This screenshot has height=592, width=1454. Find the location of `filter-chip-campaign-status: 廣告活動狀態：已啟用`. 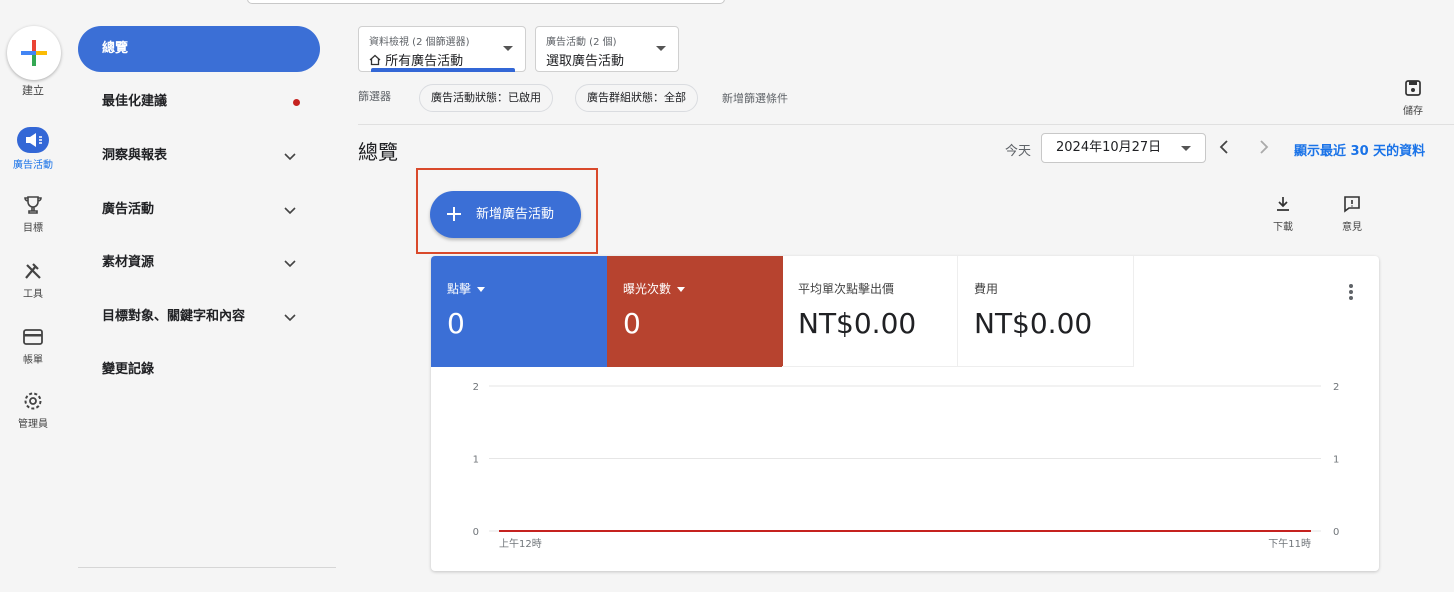

filter-chip-campaign-status: 廣告活動狀態：已啟用 is located at coordinates (486, 98).